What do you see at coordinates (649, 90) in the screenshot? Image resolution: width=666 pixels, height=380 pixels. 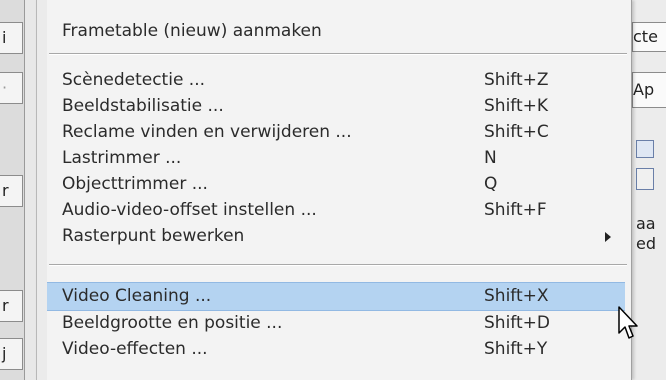 I see `bg-right-fragment: Ap` at bounding box center [649, 90].